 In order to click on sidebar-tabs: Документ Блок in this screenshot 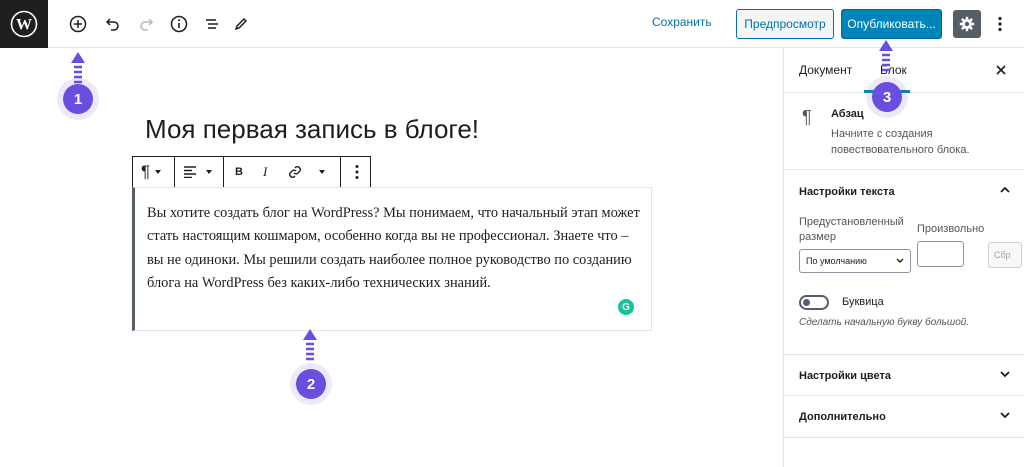, I will do `click(904, 70)`.